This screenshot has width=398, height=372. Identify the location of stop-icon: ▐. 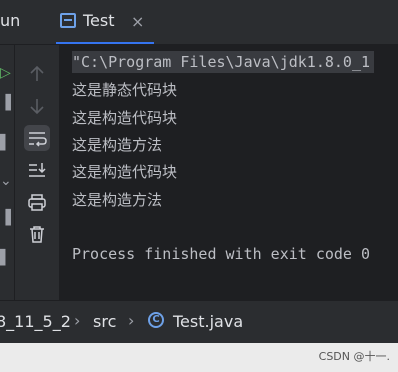
(5, 103).